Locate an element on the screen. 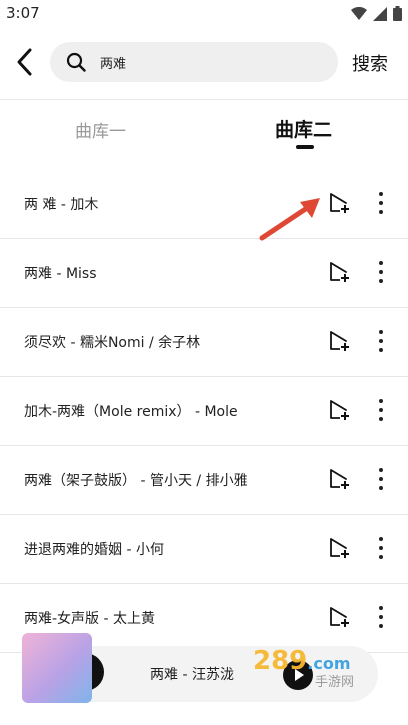 This screenshot has width=408, height=725. search-icon is located at coordinates (76, 62).